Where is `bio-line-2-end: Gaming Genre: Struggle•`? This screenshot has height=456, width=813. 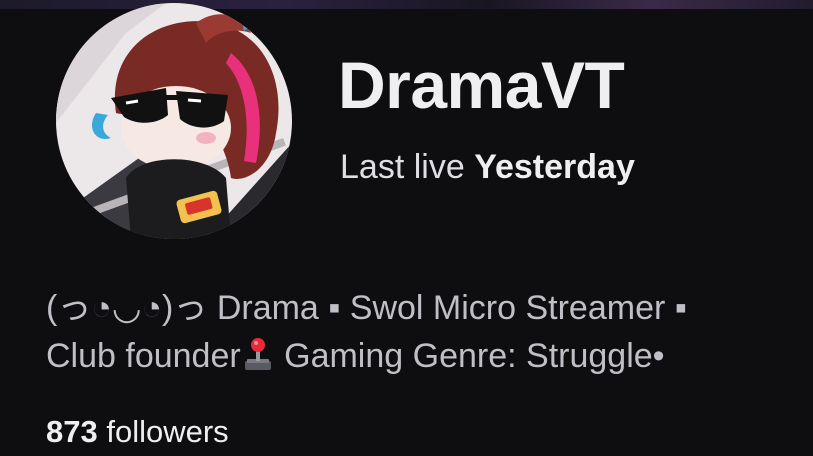 bio-line-2-end: Gaming Genre: Struggle• is located at coordinates (469, 356).